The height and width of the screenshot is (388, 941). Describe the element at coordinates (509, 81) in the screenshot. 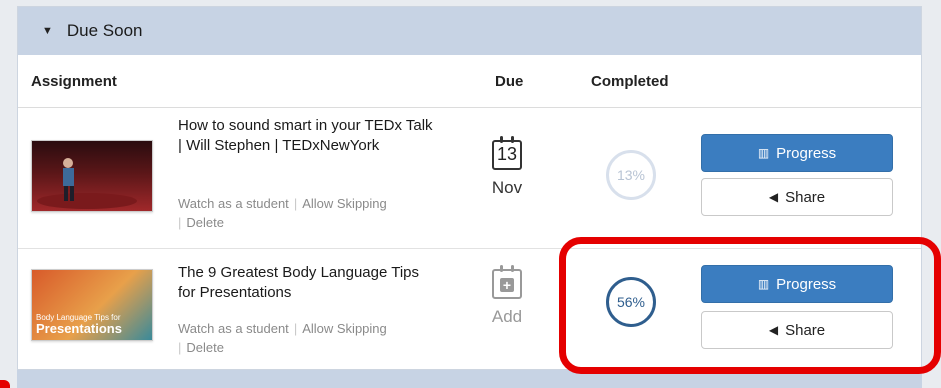

I see `column-due: Due` at that location.